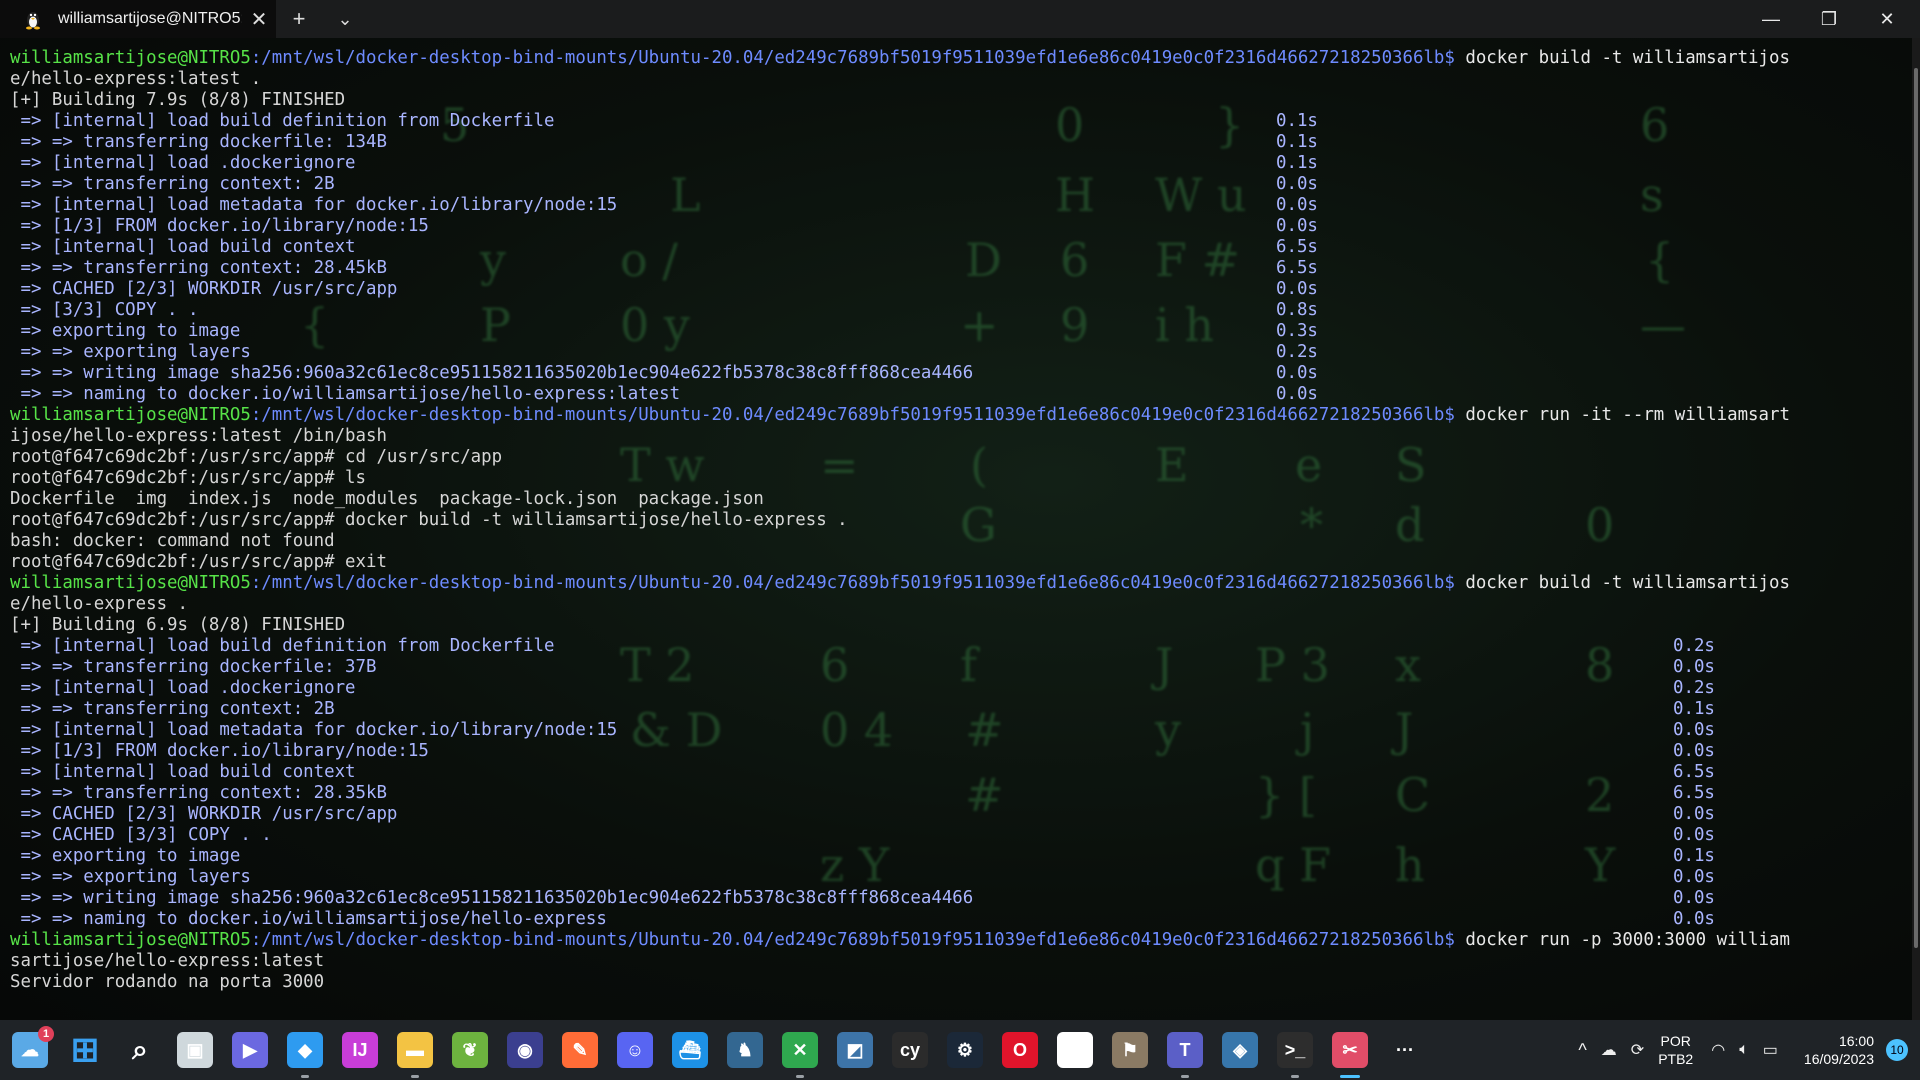  I want to click on file-icon: ▯, so click(1075, 1050).